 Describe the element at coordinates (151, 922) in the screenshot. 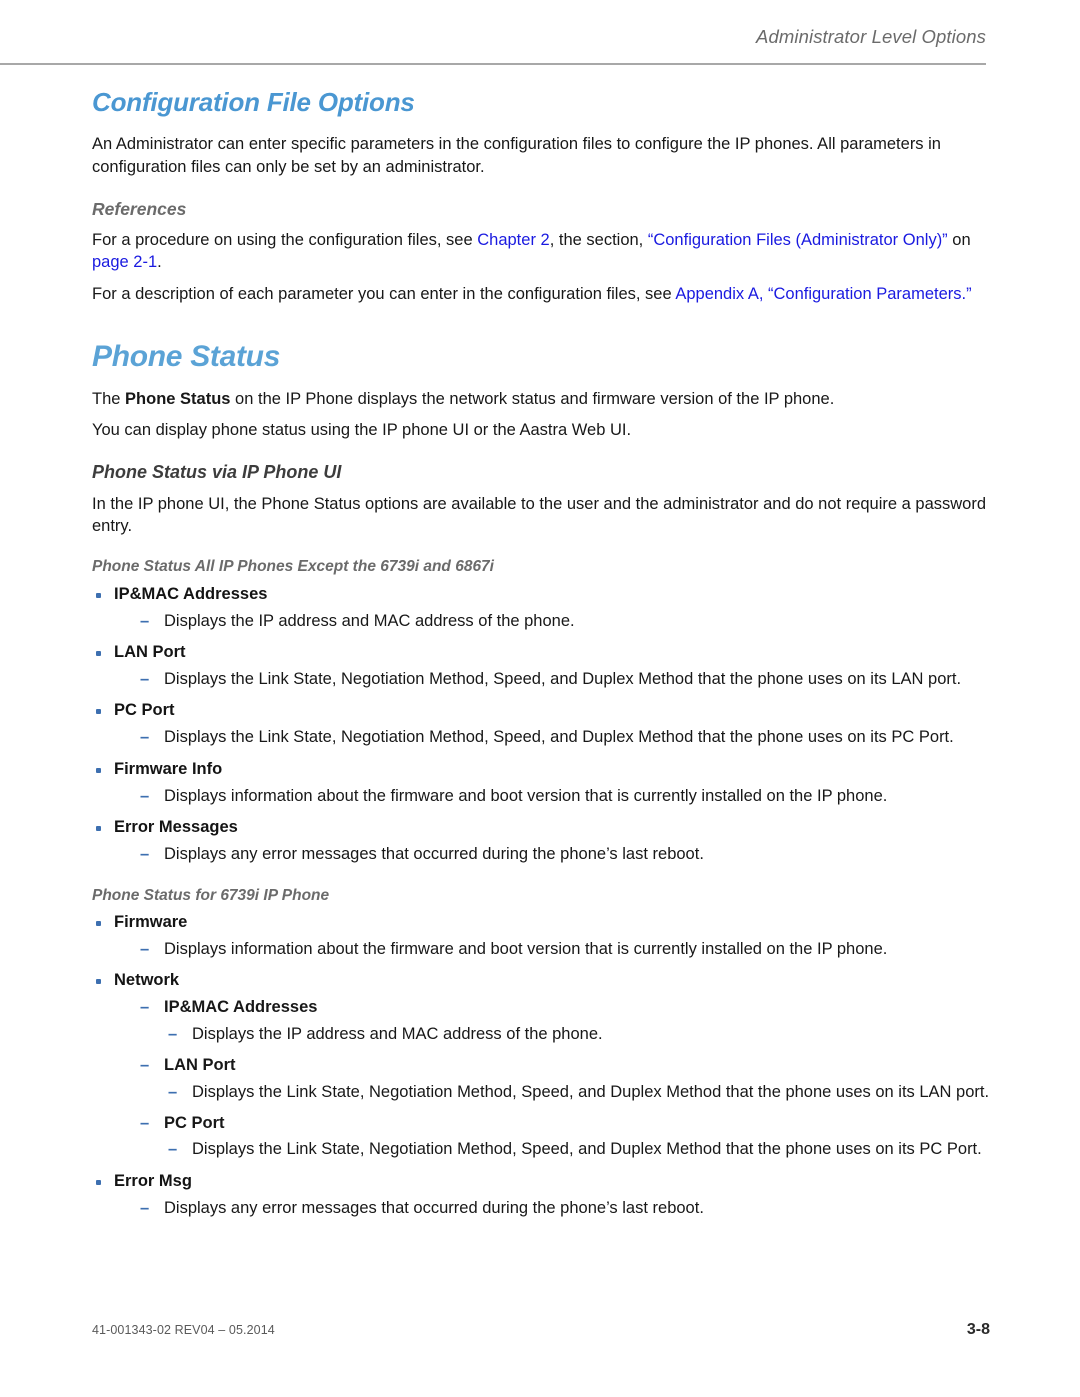

I see `option-label: Firmware` at that location.